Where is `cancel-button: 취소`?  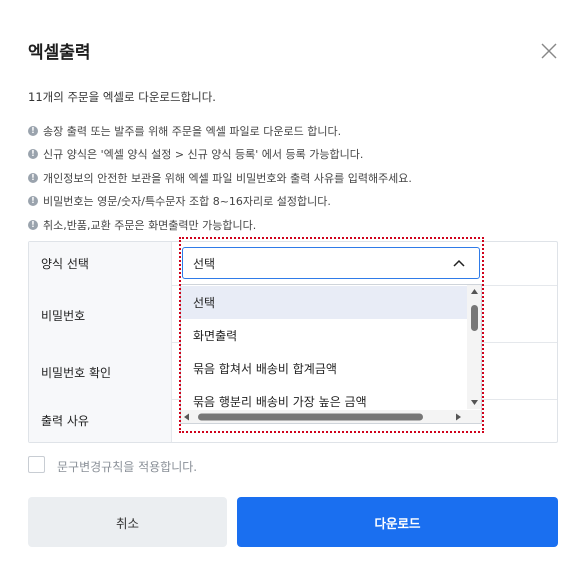 cancel-button: 취소 is located at coordinates (127, 522).